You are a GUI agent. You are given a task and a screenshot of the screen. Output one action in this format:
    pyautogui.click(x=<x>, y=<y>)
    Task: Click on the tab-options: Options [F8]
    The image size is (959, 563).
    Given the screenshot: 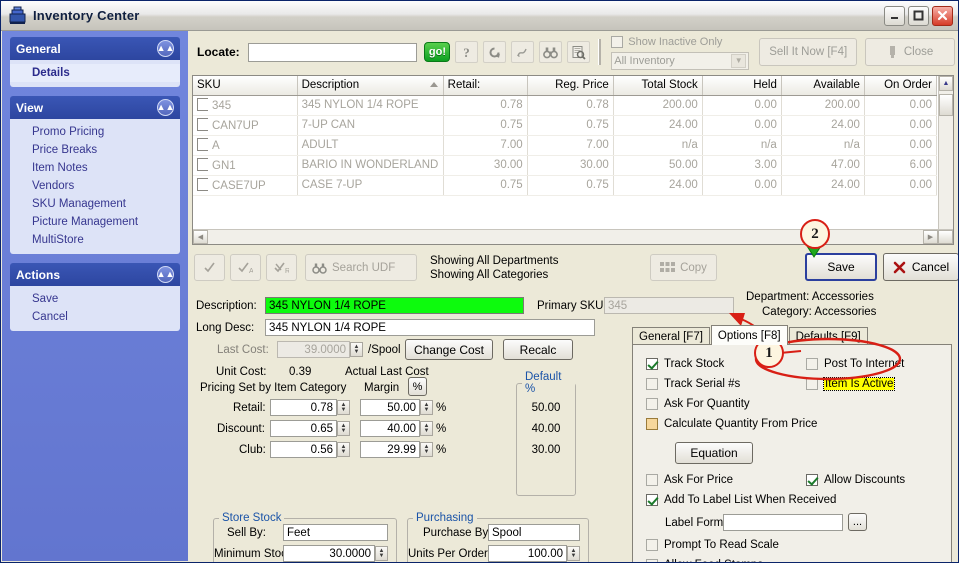 What is the action you would take?
    pyautogui.click(x=749, y=335)
    